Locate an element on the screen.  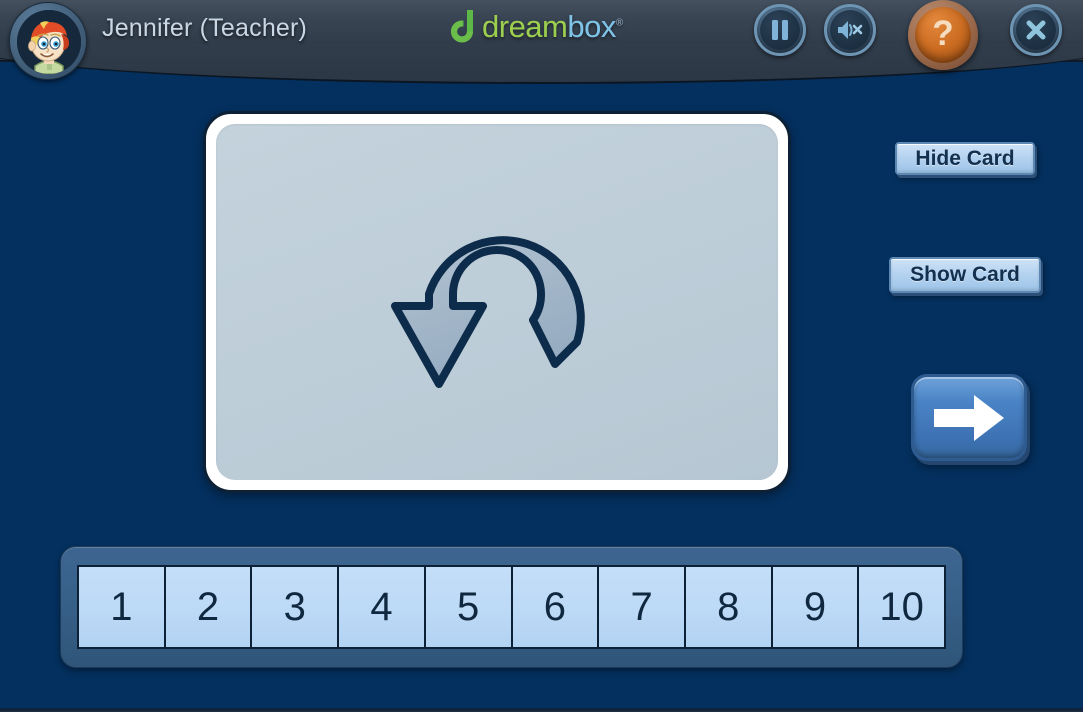
help-button: ? is located at coordinates (943, 35).